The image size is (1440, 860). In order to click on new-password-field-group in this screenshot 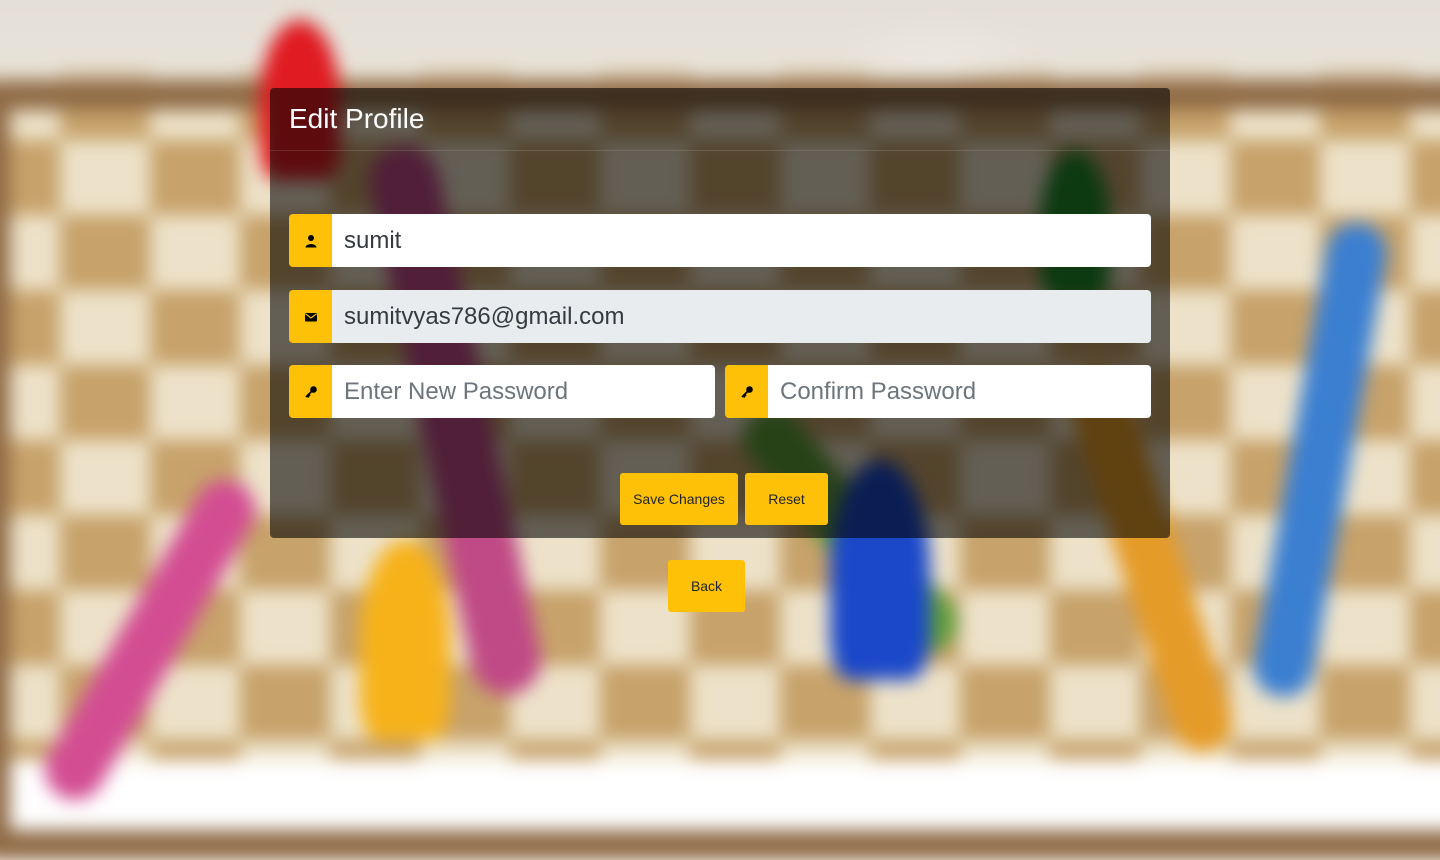, I will do `click(502, 391)`.